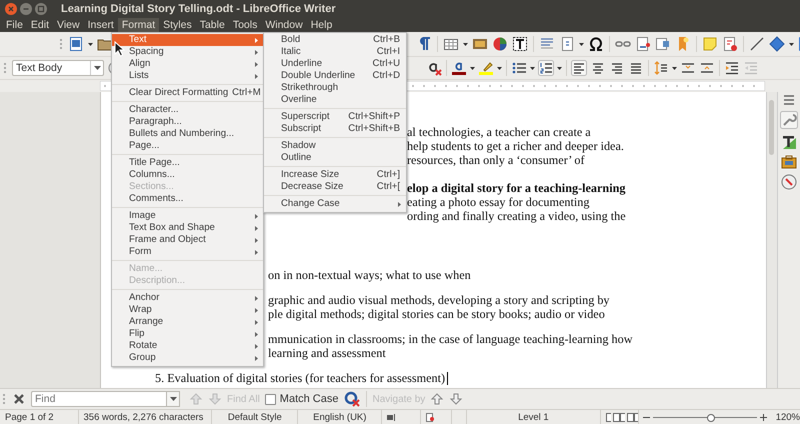 The height and width of the screenshot is (424, 800). What do you see at coordinates (757, 44) in the screenshot?
I see `line-icon` at bounding box center [757, 44].